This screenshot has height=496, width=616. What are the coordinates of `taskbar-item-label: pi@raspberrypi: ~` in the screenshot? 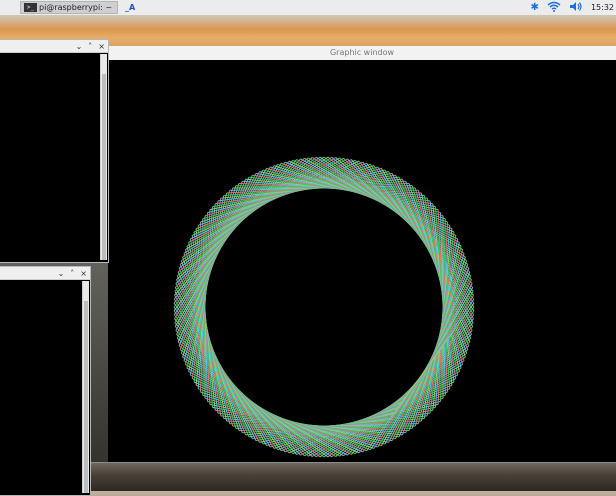 It's located at (76, 7).